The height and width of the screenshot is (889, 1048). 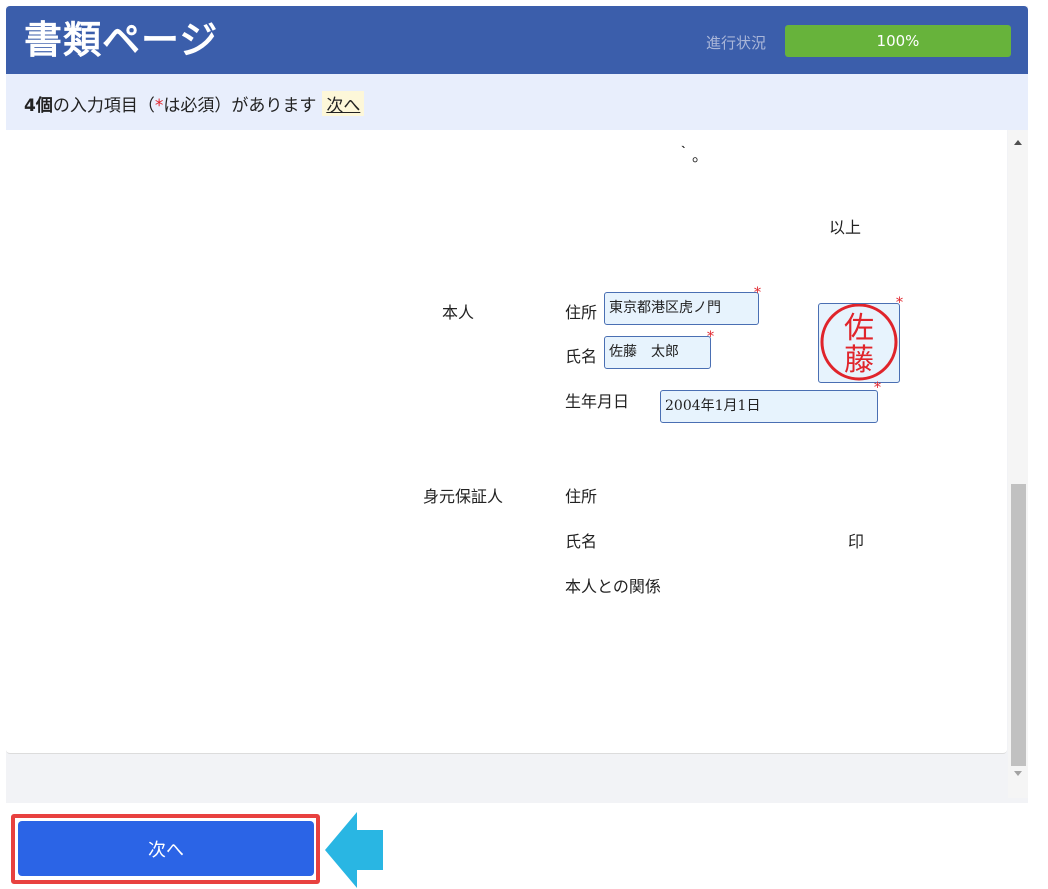 What do you see at coordinates (458, 312) in the screenshot?
I see `self-label: 本人` at bounding box center [458, 312].